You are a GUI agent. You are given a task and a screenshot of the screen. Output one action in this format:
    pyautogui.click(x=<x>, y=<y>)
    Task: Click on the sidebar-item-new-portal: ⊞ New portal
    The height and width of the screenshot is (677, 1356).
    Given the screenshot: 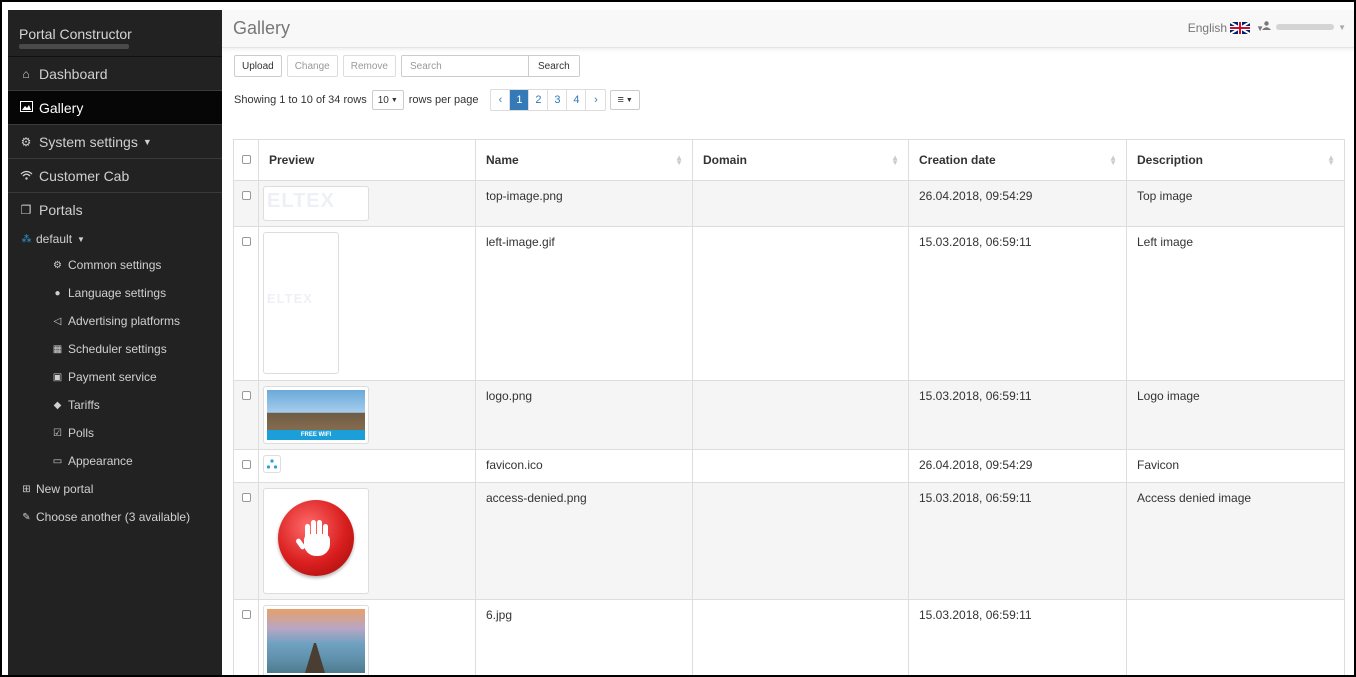 What is the action you would take?
    pyautogui.click(x=115, y=489)
    